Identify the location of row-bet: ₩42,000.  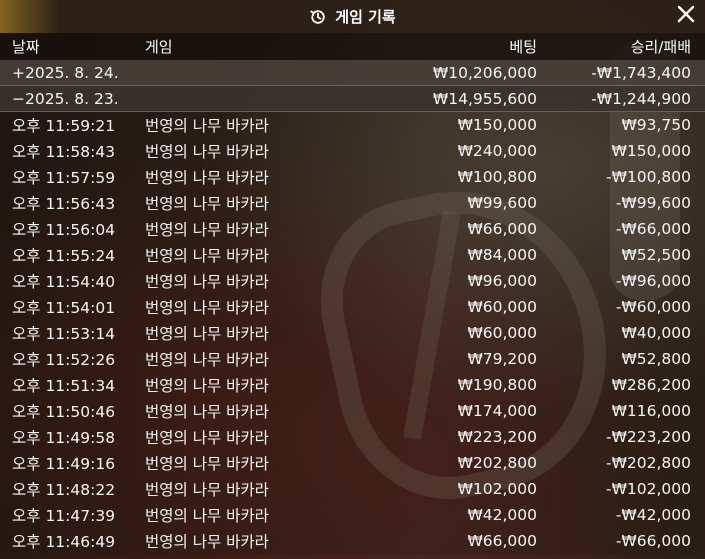
(502, 515).